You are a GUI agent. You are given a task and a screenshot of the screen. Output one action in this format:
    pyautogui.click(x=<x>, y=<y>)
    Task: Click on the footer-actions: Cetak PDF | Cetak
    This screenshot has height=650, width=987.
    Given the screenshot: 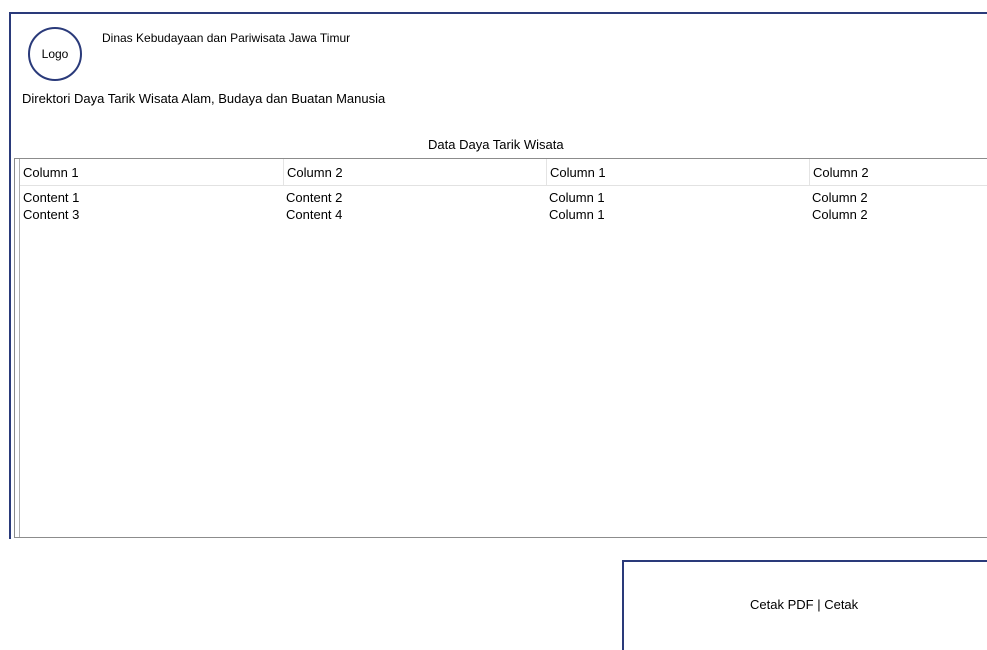 What is the action you would take?
    pyautogui.click(x=804, y=604)
    